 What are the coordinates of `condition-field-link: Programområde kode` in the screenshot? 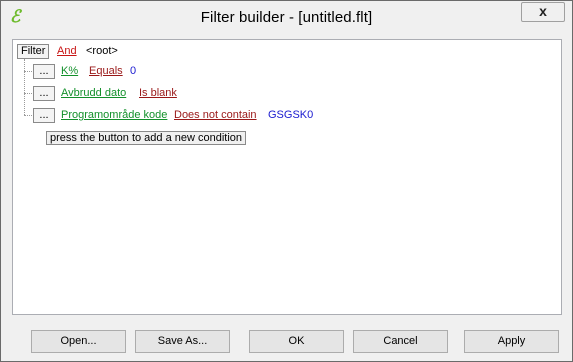 It's located at (114, 115).